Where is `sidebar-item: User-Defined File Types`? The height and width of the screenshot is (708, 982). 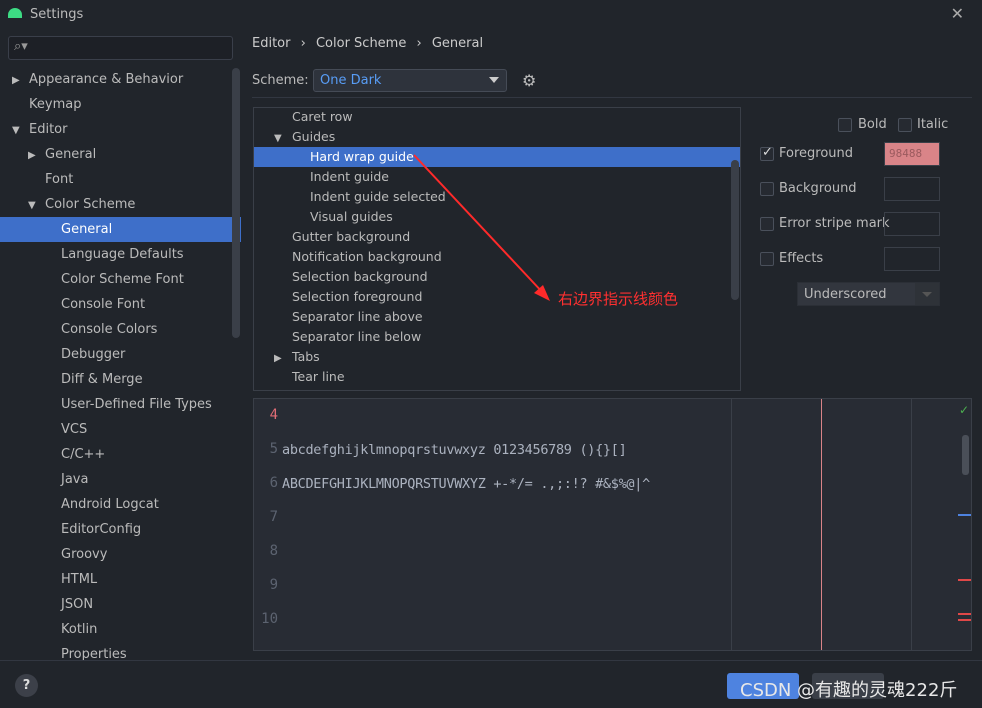 sidebar-item: User-Defined File Types is located at coordinates (120, 404).